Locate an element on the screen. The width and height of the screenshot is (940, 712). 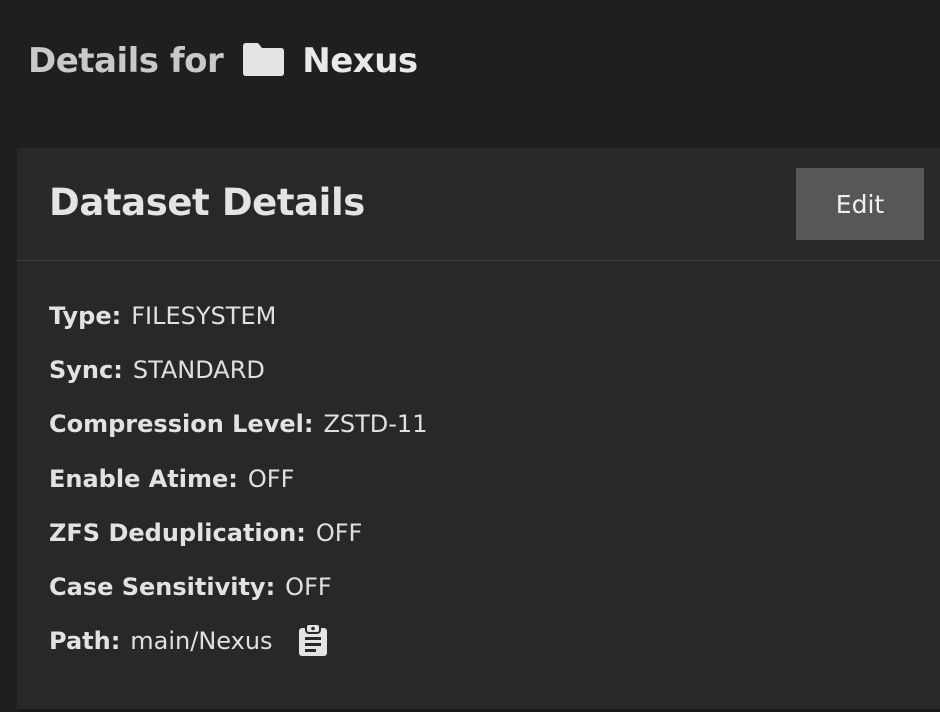
edit-button: Edit is located at coordinates (860, 204).